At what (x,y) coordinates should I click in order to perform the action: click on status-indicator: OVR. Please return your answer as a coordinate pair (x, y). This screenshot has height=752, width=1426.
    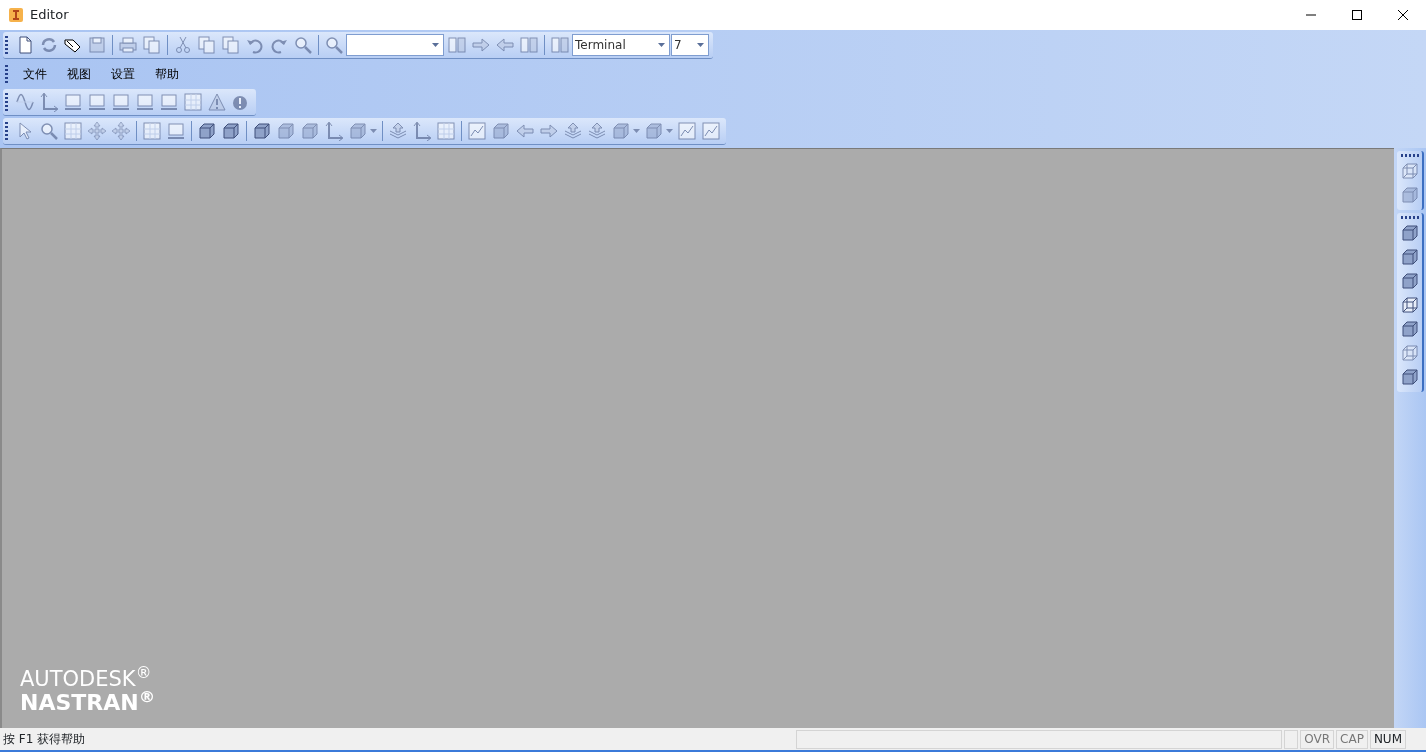
    Looking at the image, I should click on (1317, 739).